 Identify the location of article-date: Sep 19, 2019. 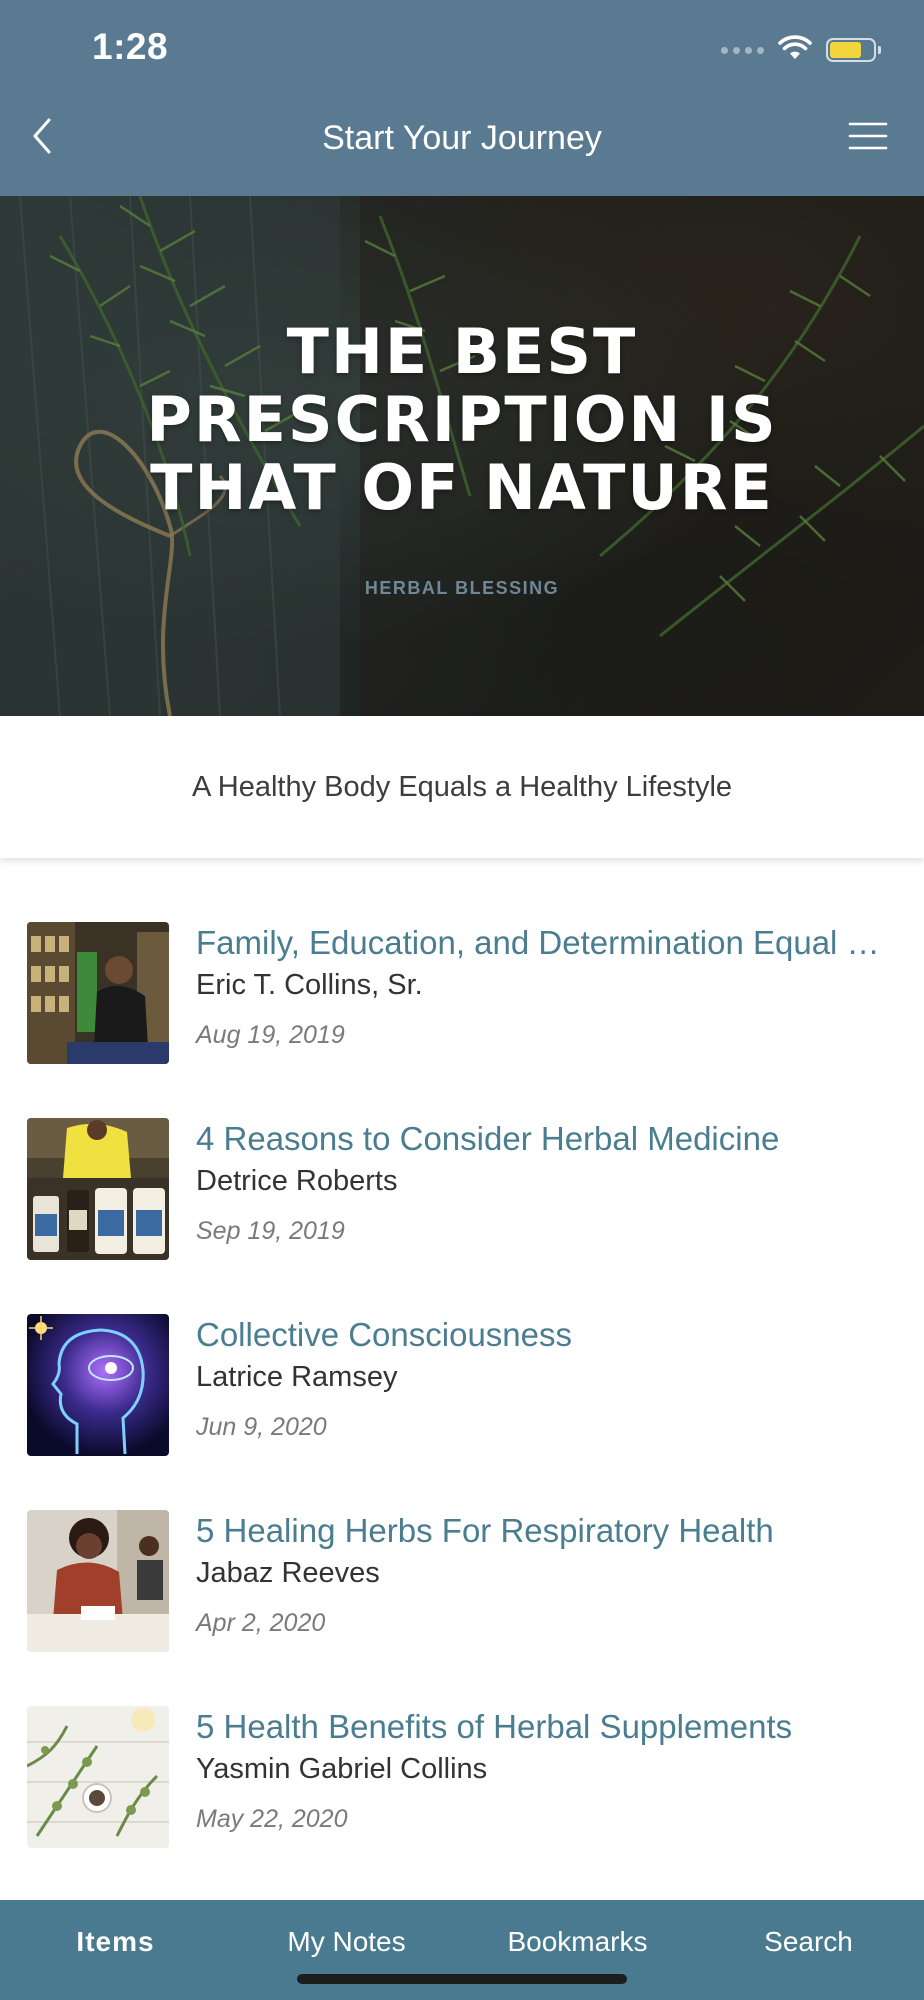
(270, 1231).